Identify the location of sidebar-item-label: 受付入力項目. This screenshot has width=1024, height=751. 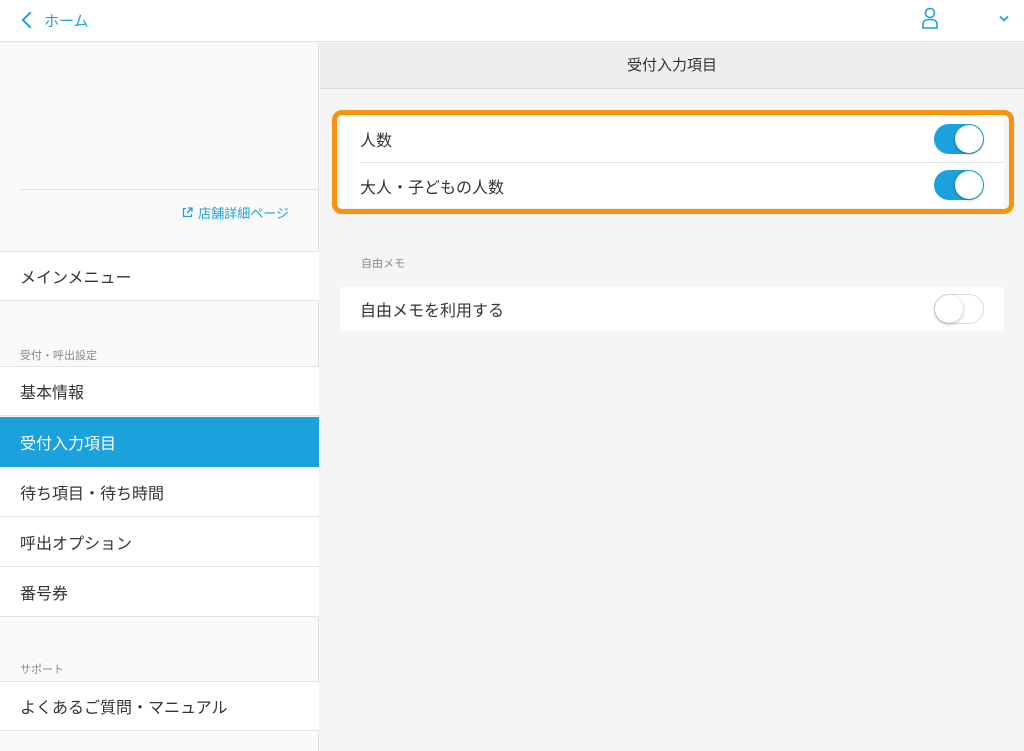
(68, 443).